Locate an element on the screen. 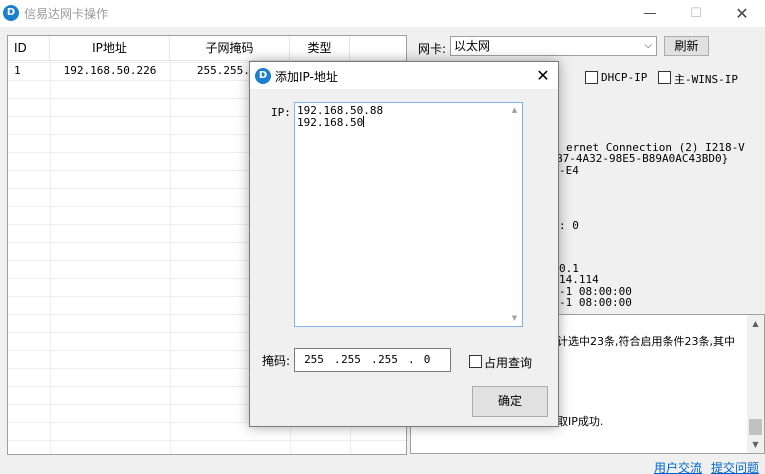  subnet-mask-input: 255 . 255 . 255 . 0 is located at coordinates (372, 360).